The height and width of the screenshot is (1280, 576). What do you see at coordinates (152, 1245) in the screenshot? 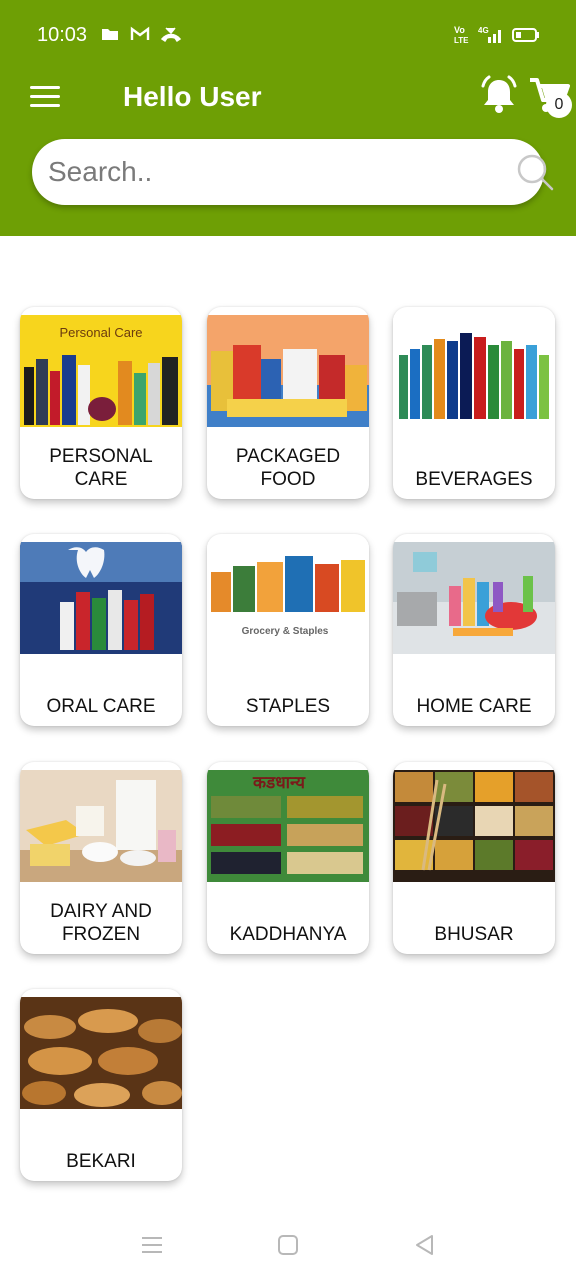
I see `recent-apps-icon` at bounding box center [152, 1245].